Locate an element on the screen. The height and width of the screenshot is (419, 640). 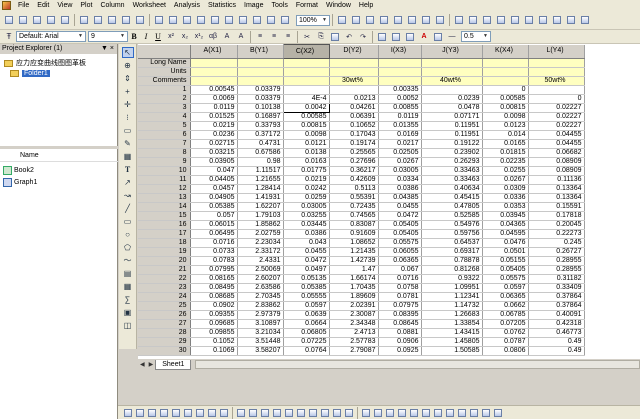
data-cell: 0.1069 is located at coordinates (214, 351).